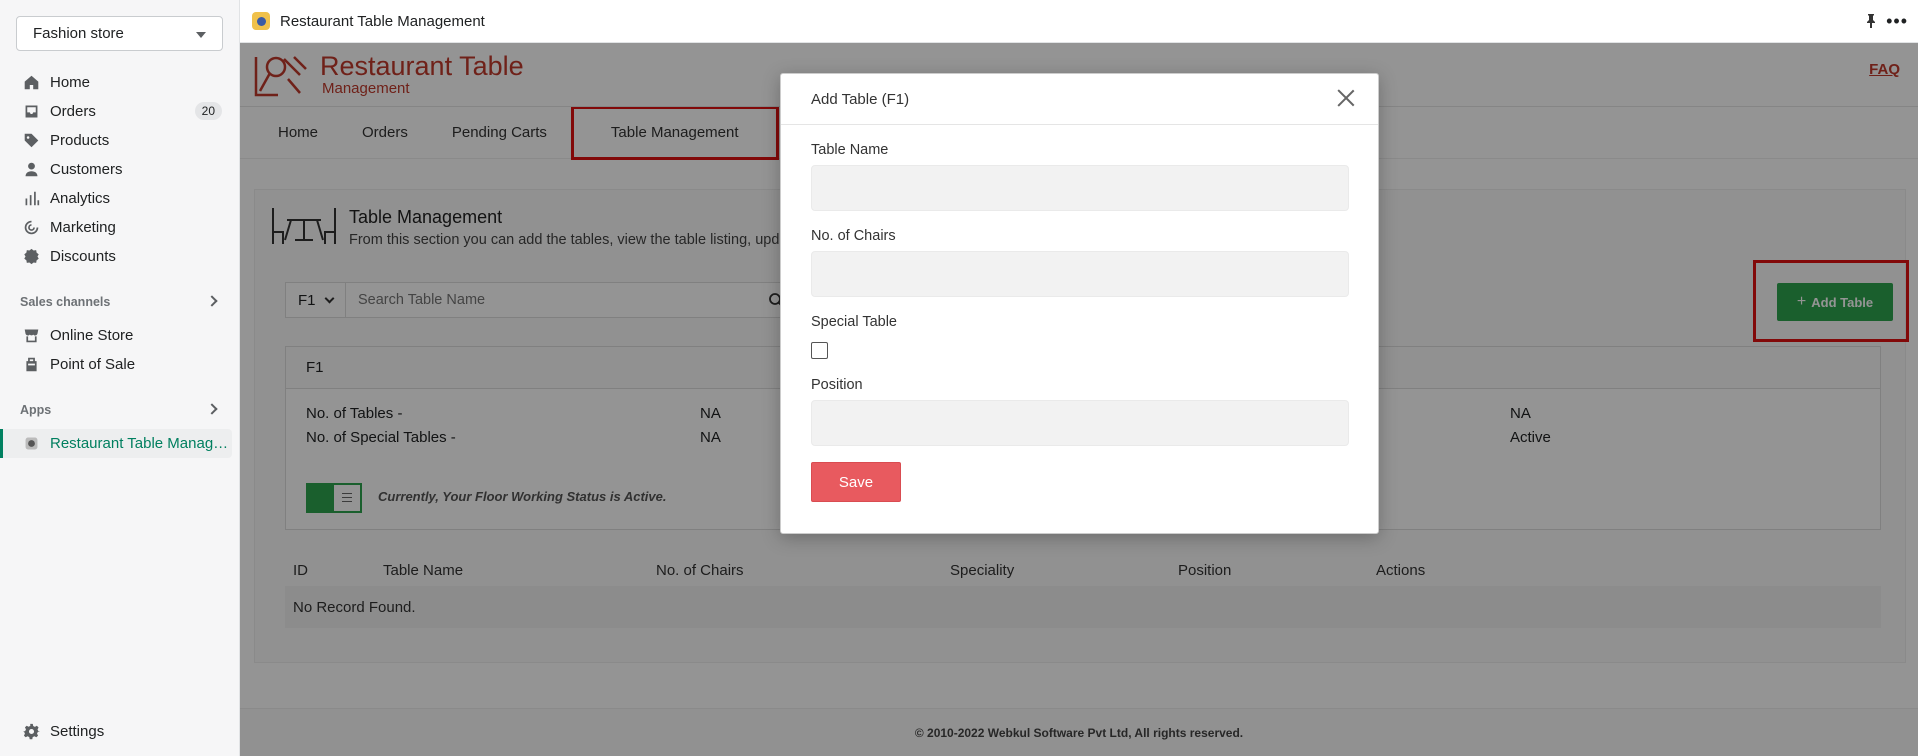 The width and height of the screenshot is (1918, 756). I want to click on nav-item-marketing: Marketing, so click(120, 227).